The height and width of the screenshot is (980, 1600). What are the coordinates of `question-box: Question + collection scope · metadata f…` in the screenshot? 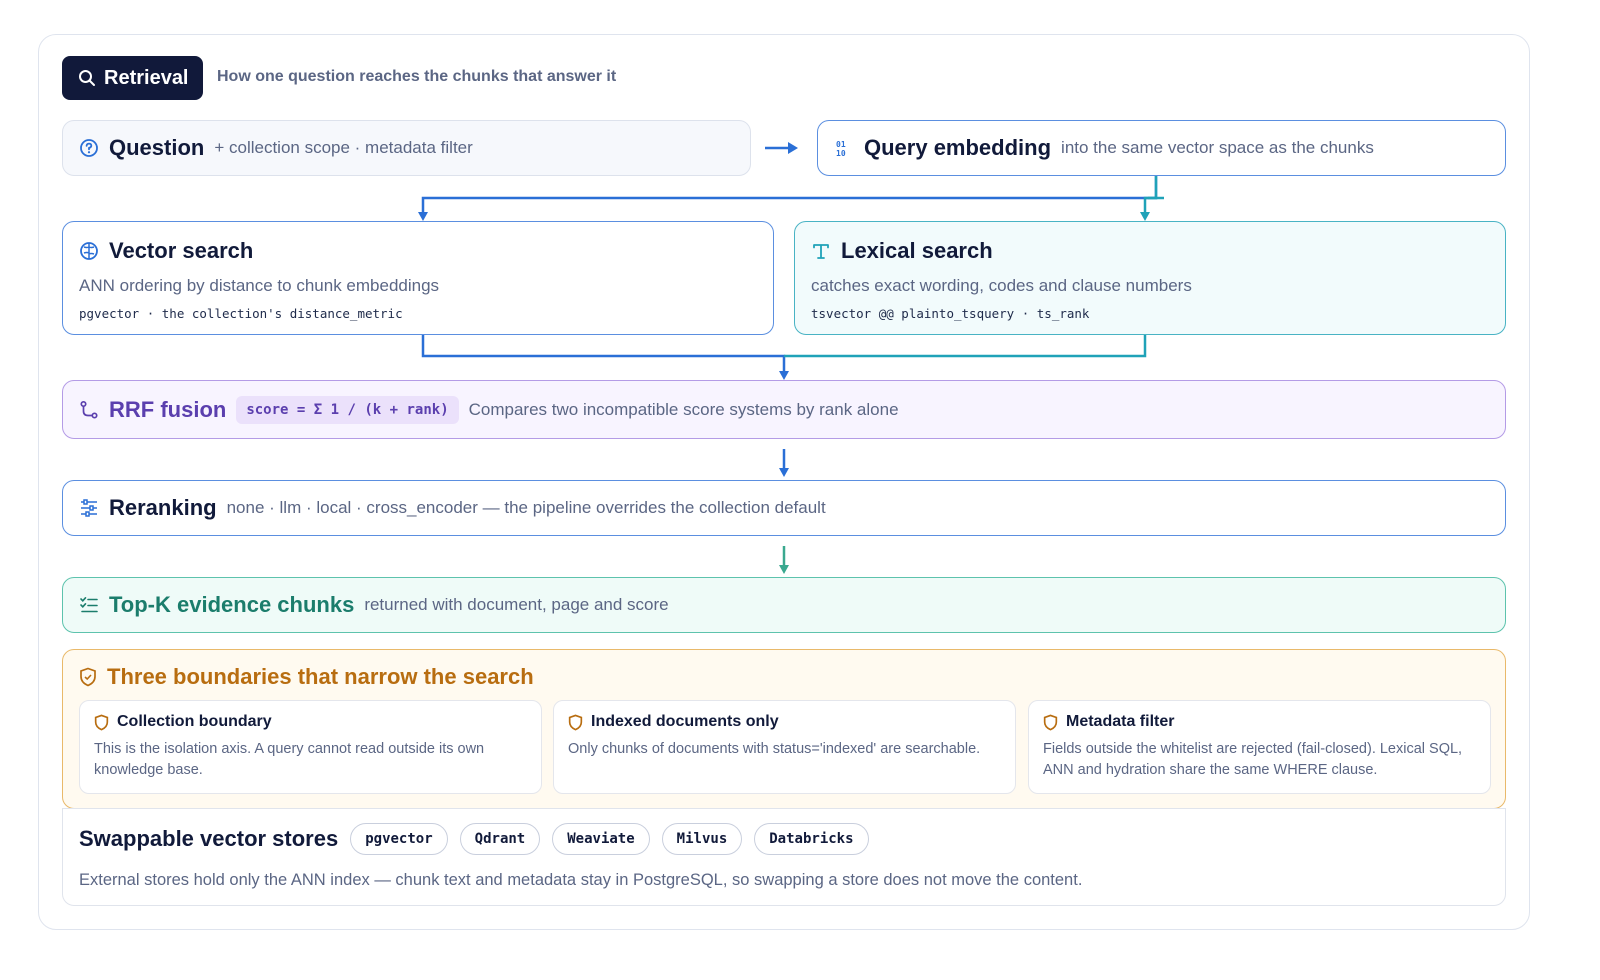 It's located at (406, 148).